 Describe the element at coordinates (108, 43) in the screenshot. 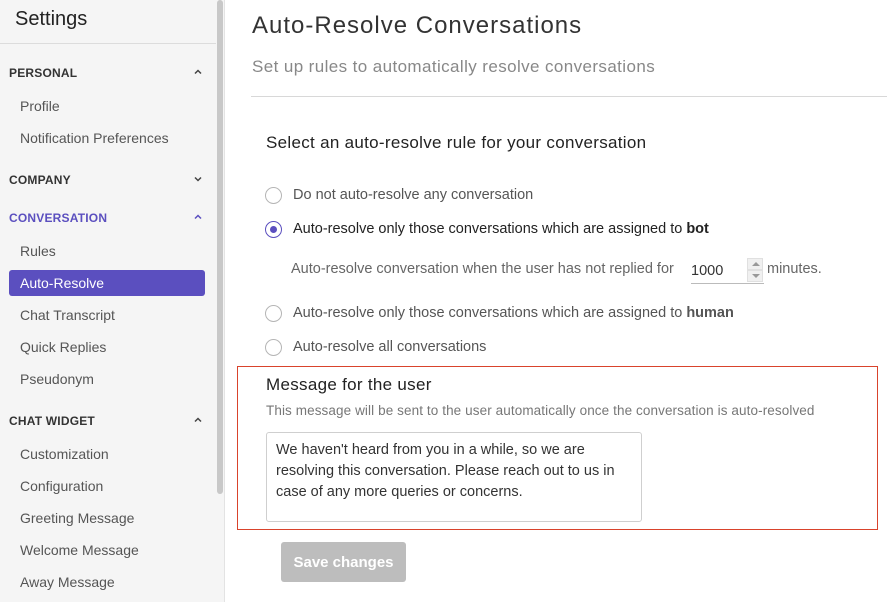

I see `sidebar-divider` at that location.